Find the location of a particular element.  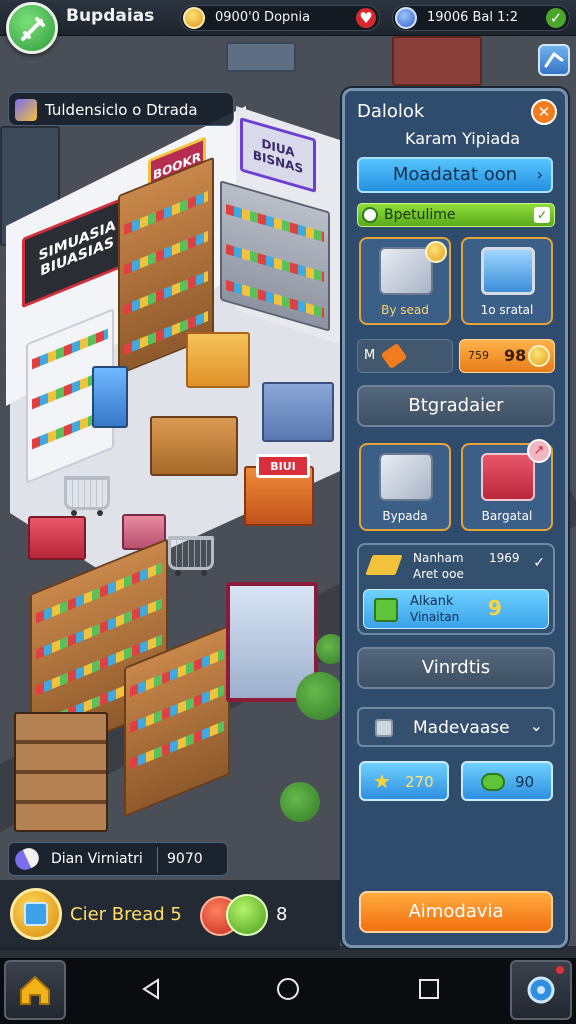

hud-count: 8 is located at coordinates (282, 914).